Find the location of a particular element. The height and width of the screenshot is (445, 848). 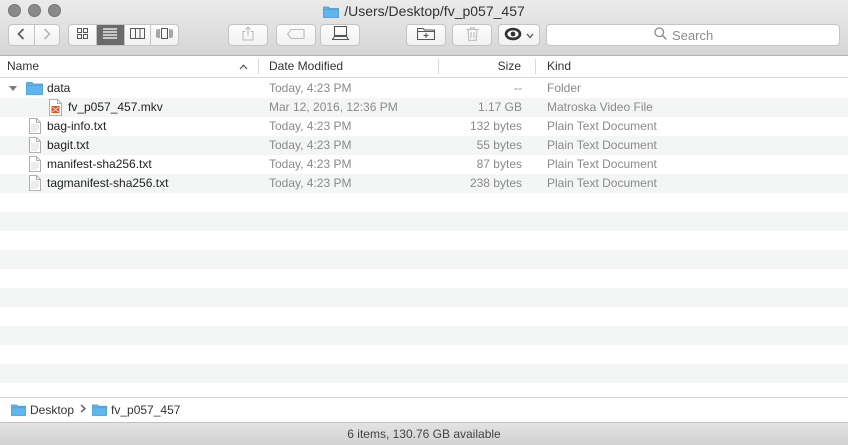

path-item-label: Desktop is located at coordinates (52, 410).